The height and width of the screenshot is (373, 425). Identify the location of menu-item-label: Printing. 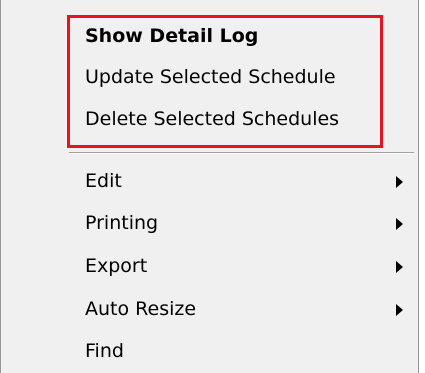
(122, 223).